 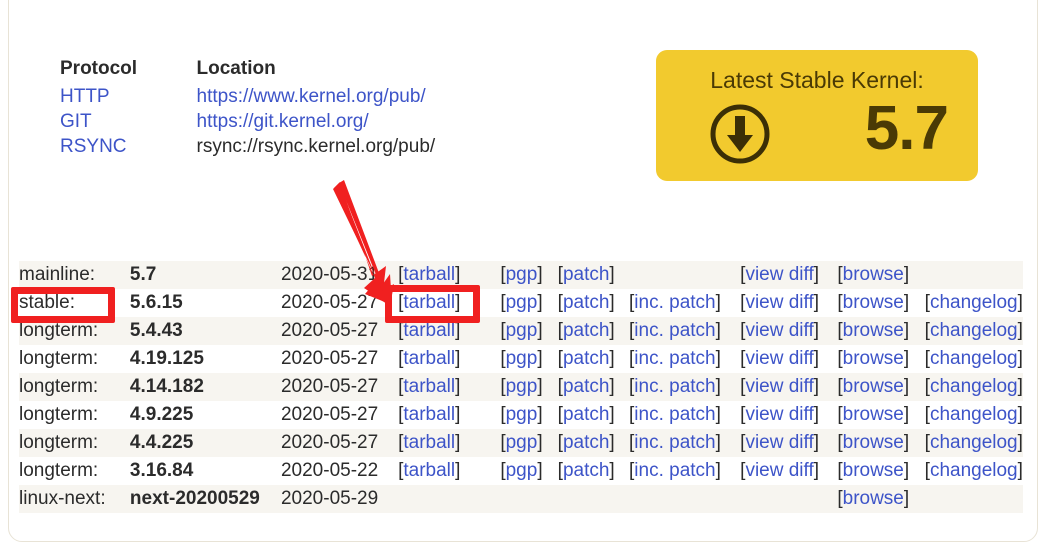 What do you see at coordinates (103, 97) in the screenshot?
I see `mirror-protocol-http: HTTP` at bounding box center [103, 97].